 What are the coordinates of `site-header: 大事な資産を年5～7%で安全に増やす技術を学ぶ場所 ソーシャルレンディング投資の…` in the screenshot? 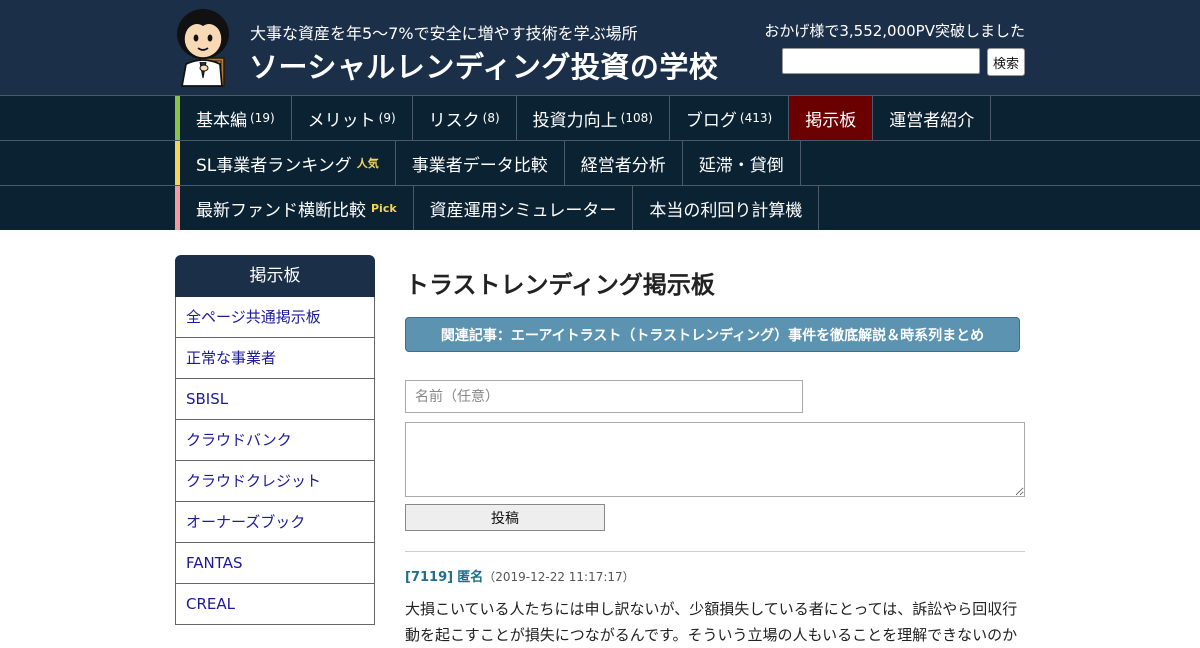 It's located at (600, 47).